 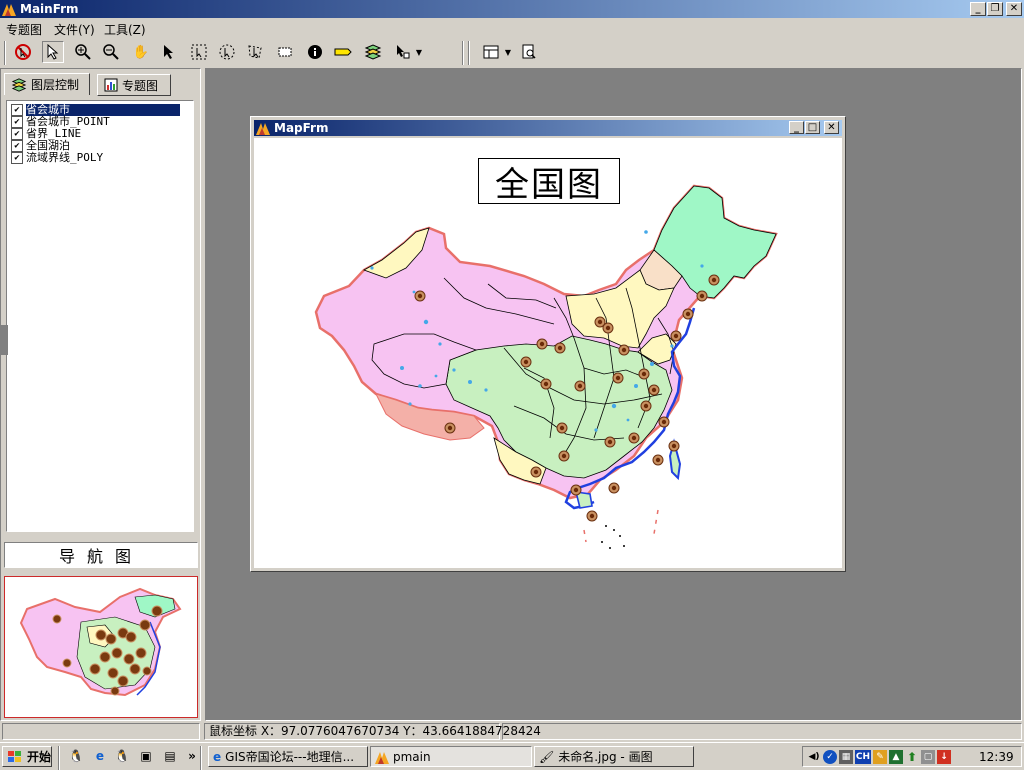 I want to click on map-minimize-button: _, so click(x=796, y=127).